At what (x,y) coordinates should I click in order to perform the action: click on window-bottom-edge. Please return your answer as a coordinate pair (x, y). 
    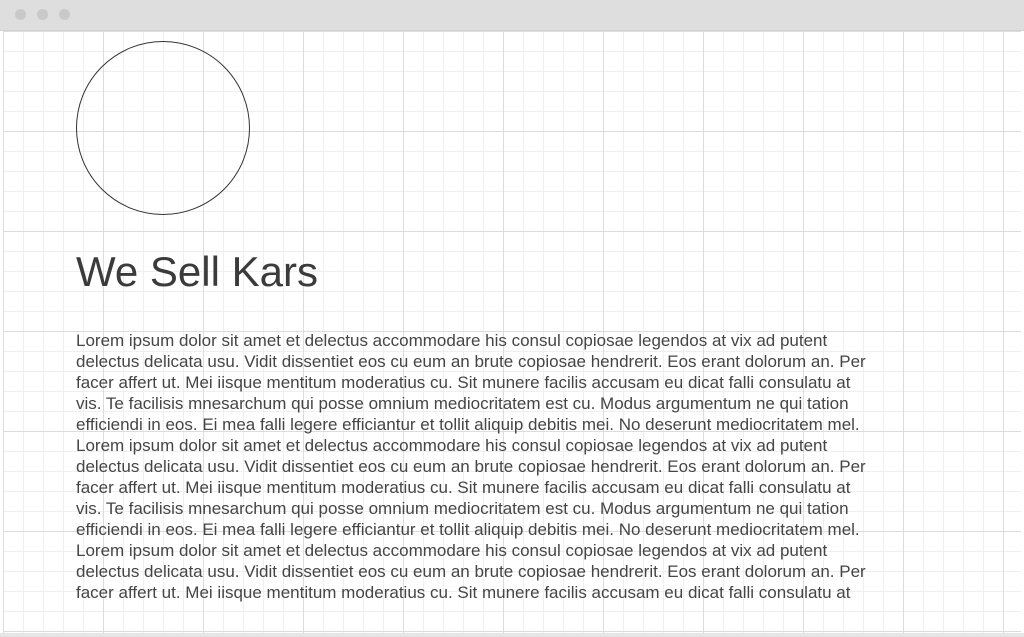
    Looking at the image, I should click on (512, 635).